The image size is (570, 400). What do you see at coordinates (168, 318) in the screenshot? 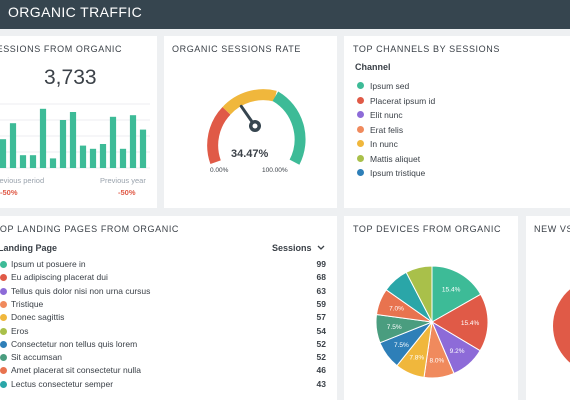
I see `table-row: Donec sagittis 57` at bounding box center [168, 318].